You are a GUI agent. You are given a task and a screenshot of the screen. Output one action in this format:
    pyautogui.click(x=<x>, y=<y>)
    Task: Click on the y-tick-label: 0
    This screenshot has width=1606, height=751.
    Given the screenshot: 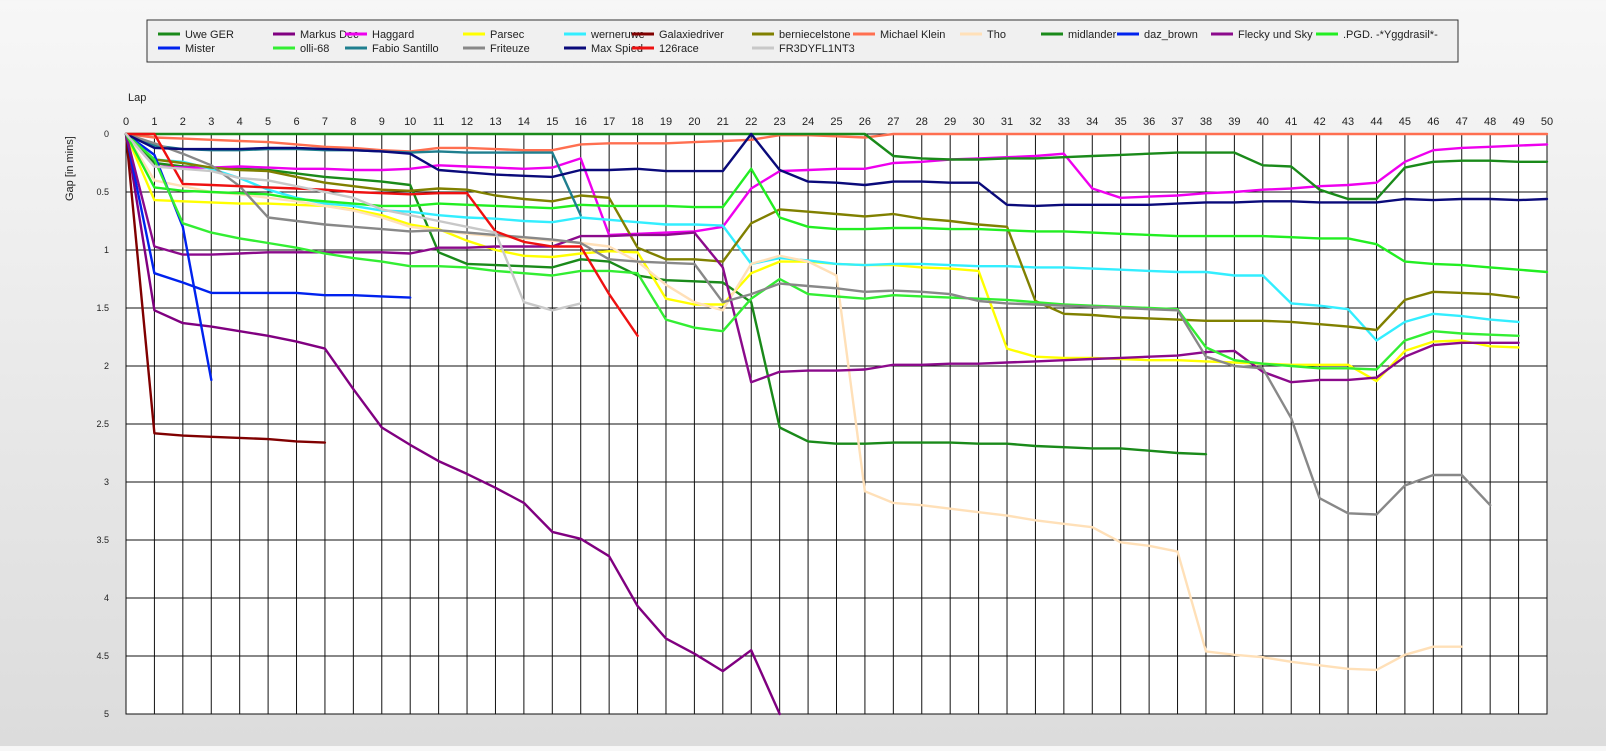 What is the action you would take?
    pyautogui.click(x=106, y=134)
    